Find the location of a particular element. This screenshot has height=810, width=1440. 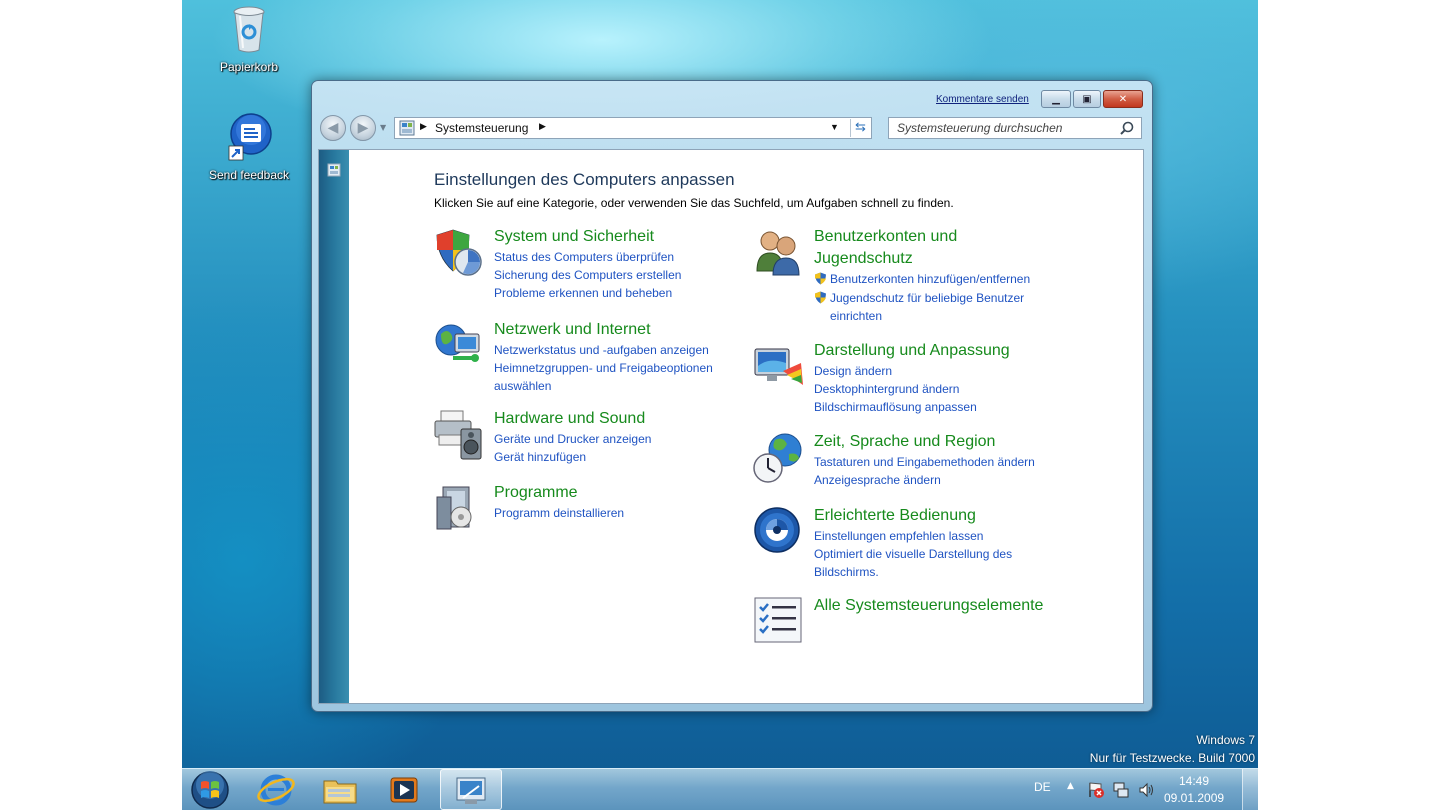

category-programs: Programme Programm deinstallieren is located at coordinates (588, 510).